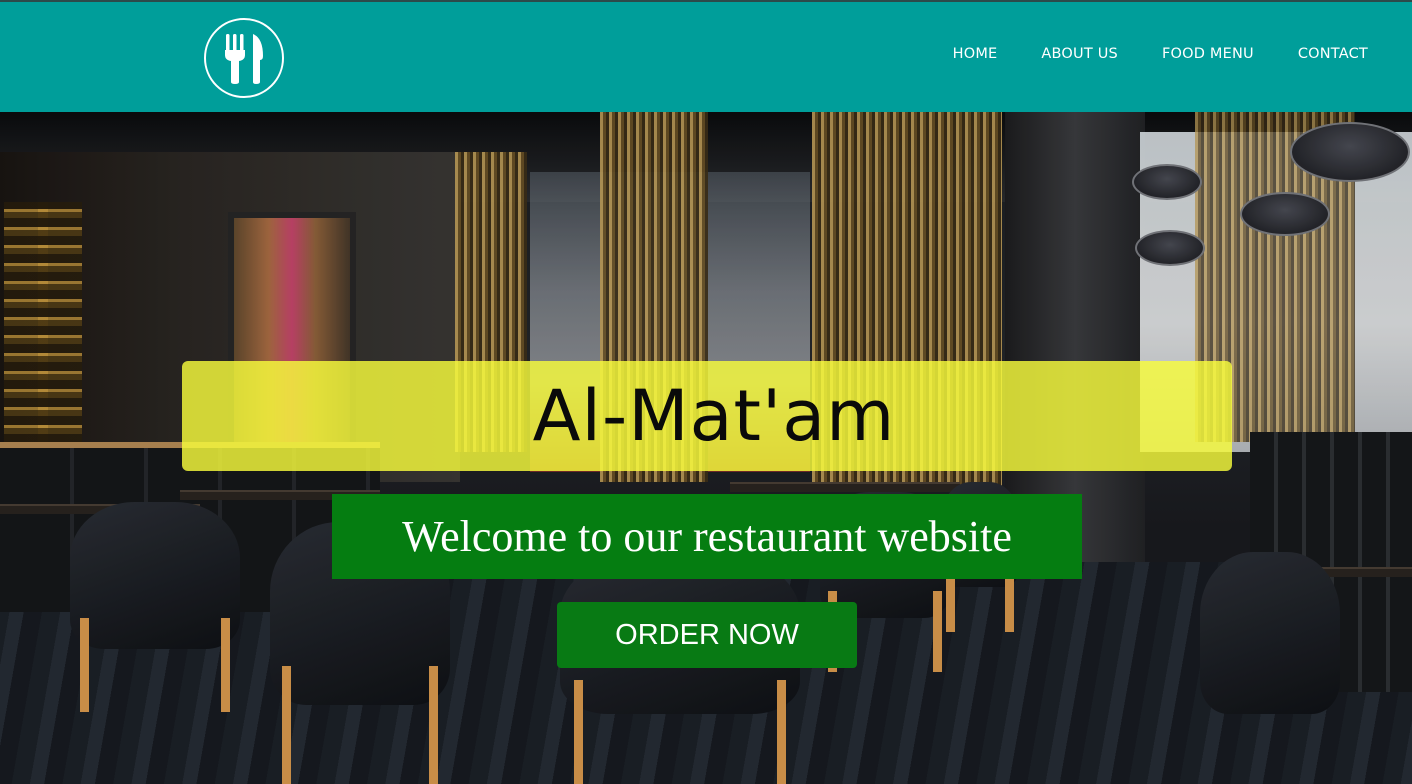  What do you see at coordinates (706, 56) in the screenshot?
I see `site-header: HOME ABOUT US FOOD MENU CONTACT` at bounding box center [706, 56].